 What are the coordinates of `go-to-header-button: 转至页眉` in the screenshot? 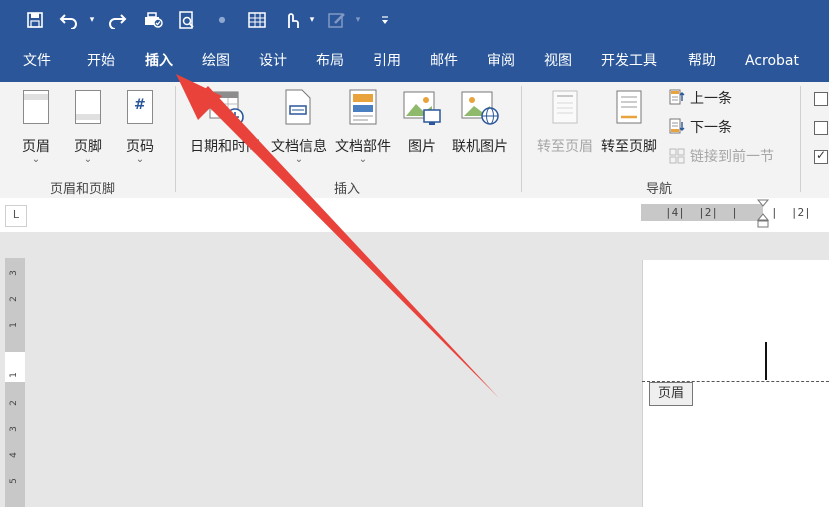 It's located at (565, 128).